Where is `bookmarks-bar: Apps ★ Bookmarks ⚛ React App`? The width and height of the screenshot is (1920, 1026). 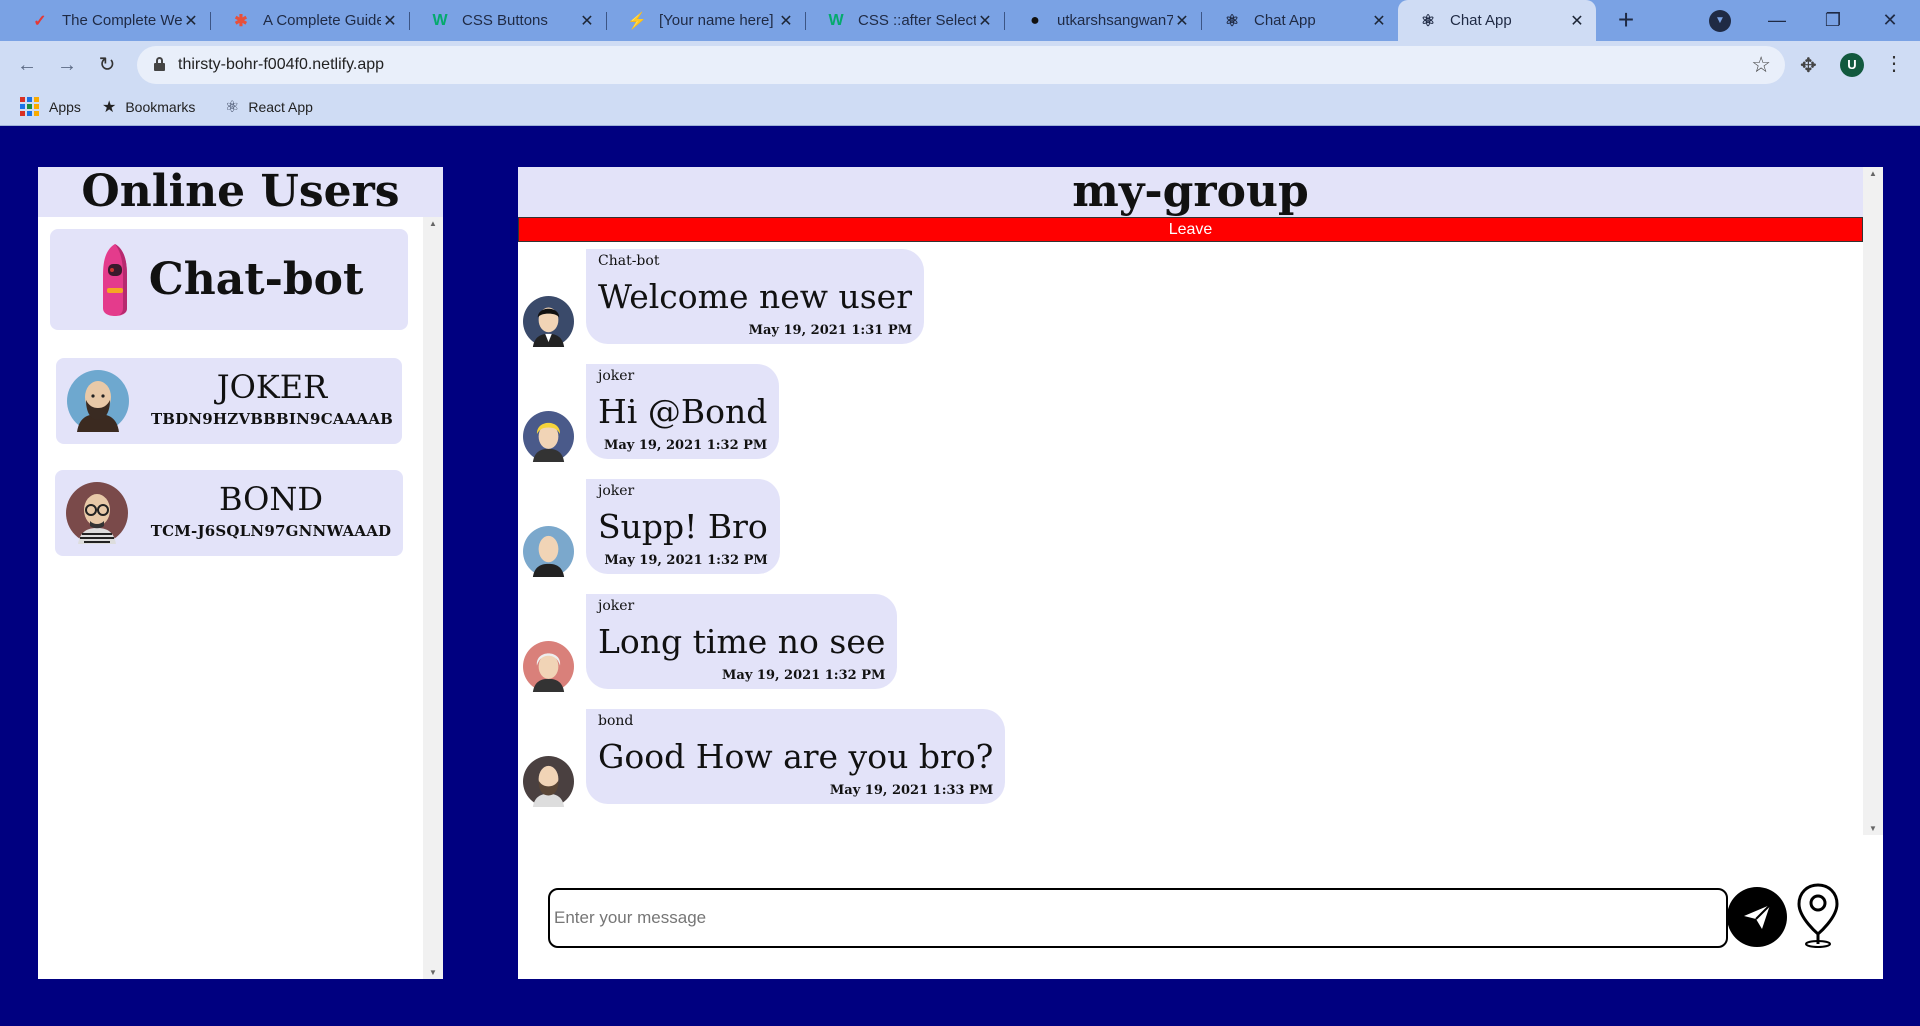 bookmarks-bar: Apps ★ Bookmarks ⚛ React App is located at coordinates (960, 107).